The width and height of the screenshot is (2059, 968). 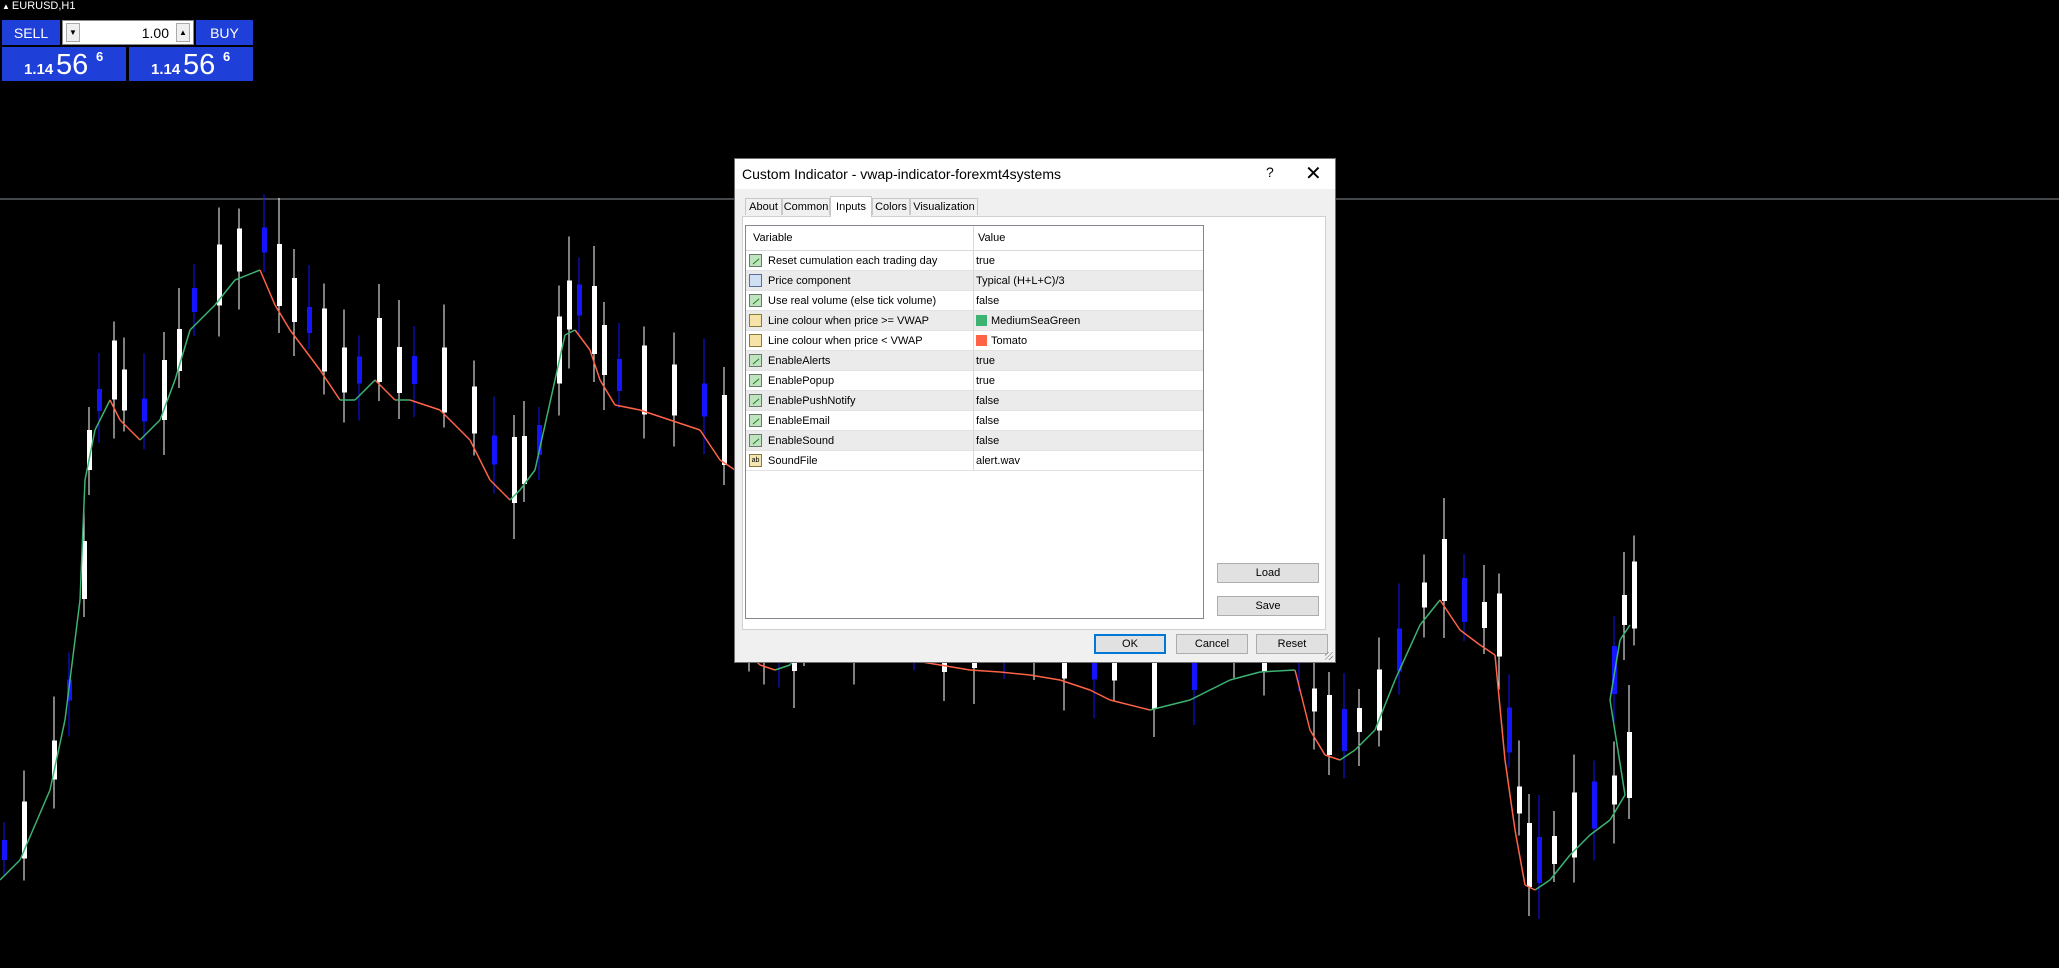 What do you see at coordinates (806, 206) in the screenshot?
I see `tab-common: Common` at bounding box center [806, 206].